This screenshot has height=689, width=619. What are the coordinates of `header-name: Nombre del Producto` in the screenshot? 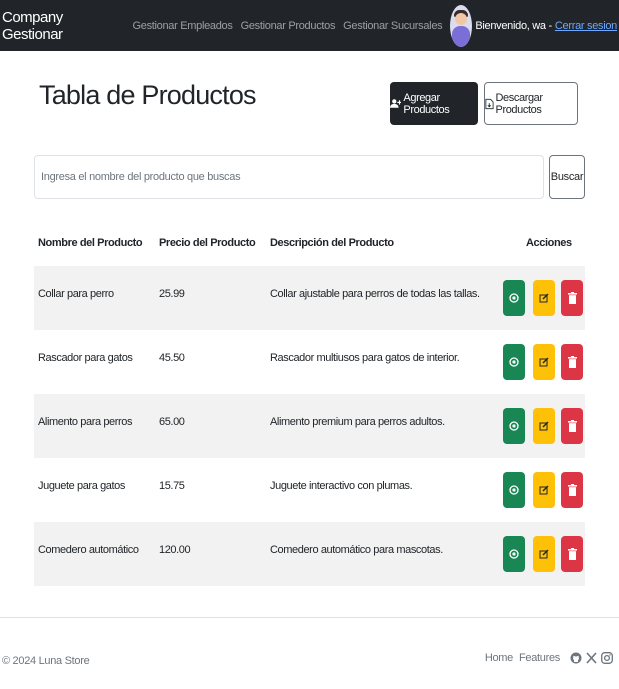 It's located at (90, 243).